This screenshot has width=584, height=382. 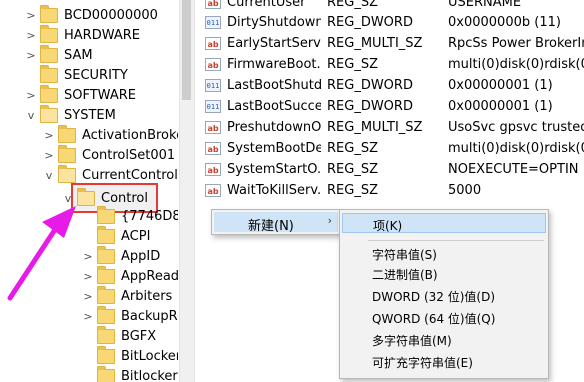 What do you see at coordinates (121, 255) in the screenshot?
I see `tree-node-appid: > AppID` at bounding box center [121, 255].